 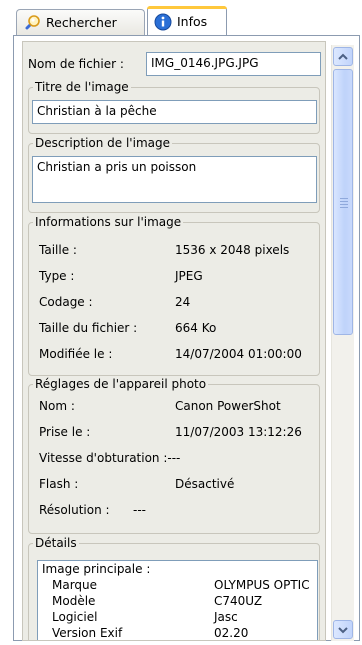 What do you see at coordinates (139, 510) in the screenshot?
I see `resolution-value: ---` at bounding box center [139, 510].